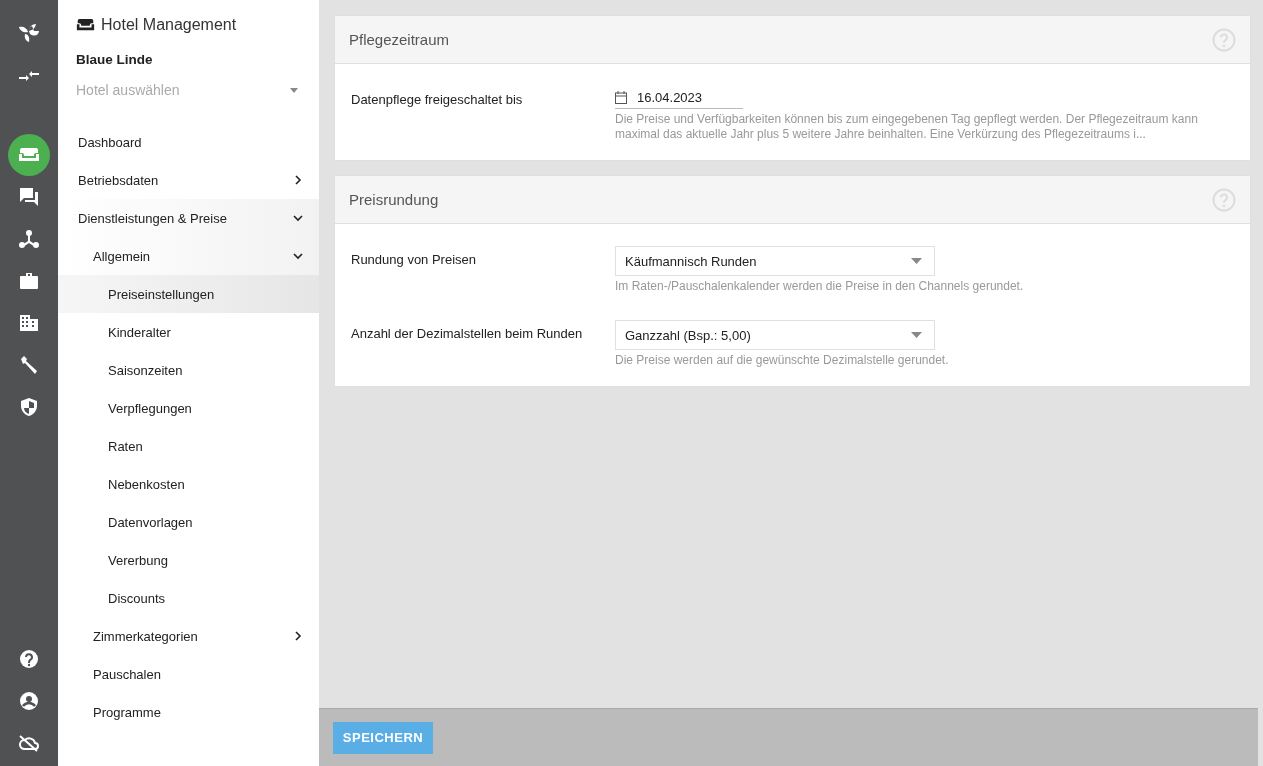 This screenshot has width=1263, height=766. Describe the element at coordinates (188, 636) in the screenshot. I see `nav-item: Zimmerkategorien` at that location.